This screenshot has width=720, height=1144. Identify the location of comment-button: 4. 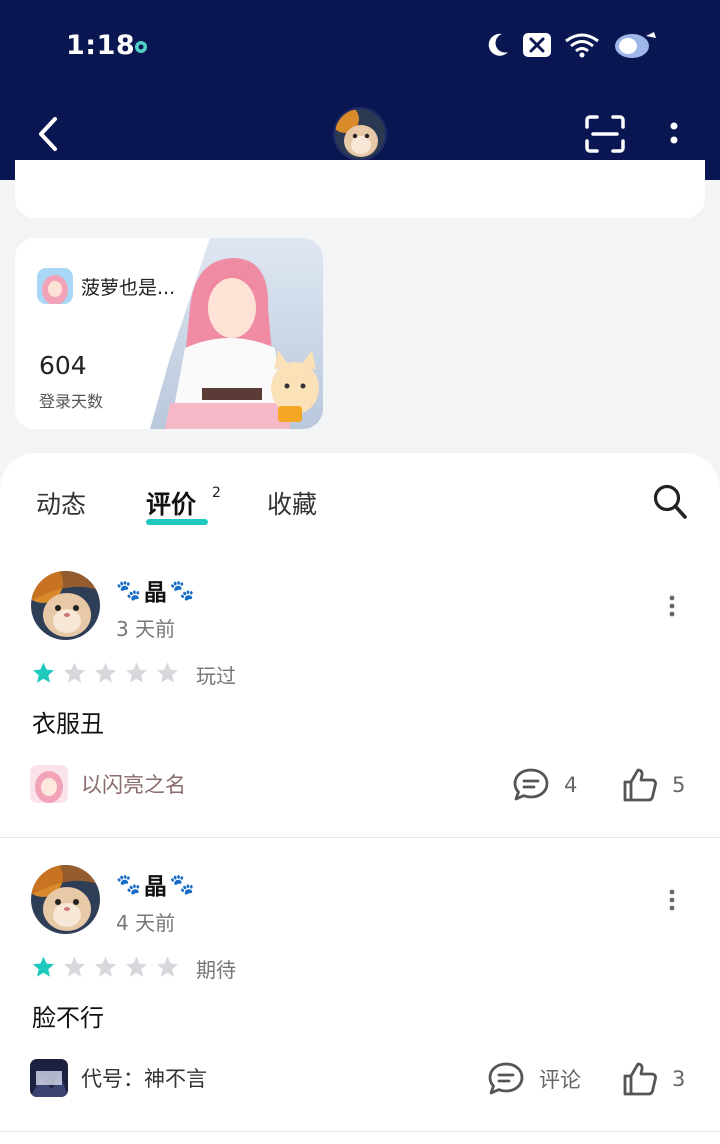
(544, 785).